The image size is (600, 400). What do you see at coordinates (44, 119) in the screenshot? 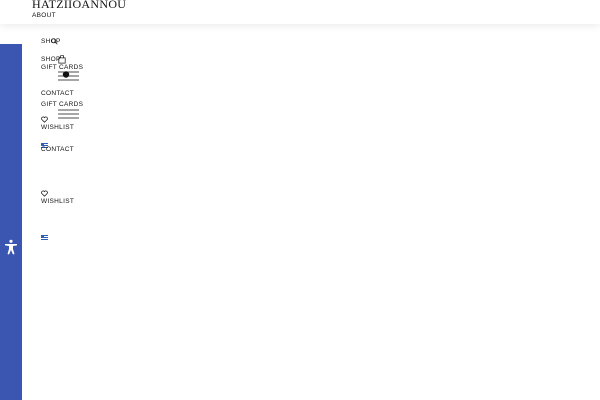
I see `heart-icon` at bounding box center [44, 119].